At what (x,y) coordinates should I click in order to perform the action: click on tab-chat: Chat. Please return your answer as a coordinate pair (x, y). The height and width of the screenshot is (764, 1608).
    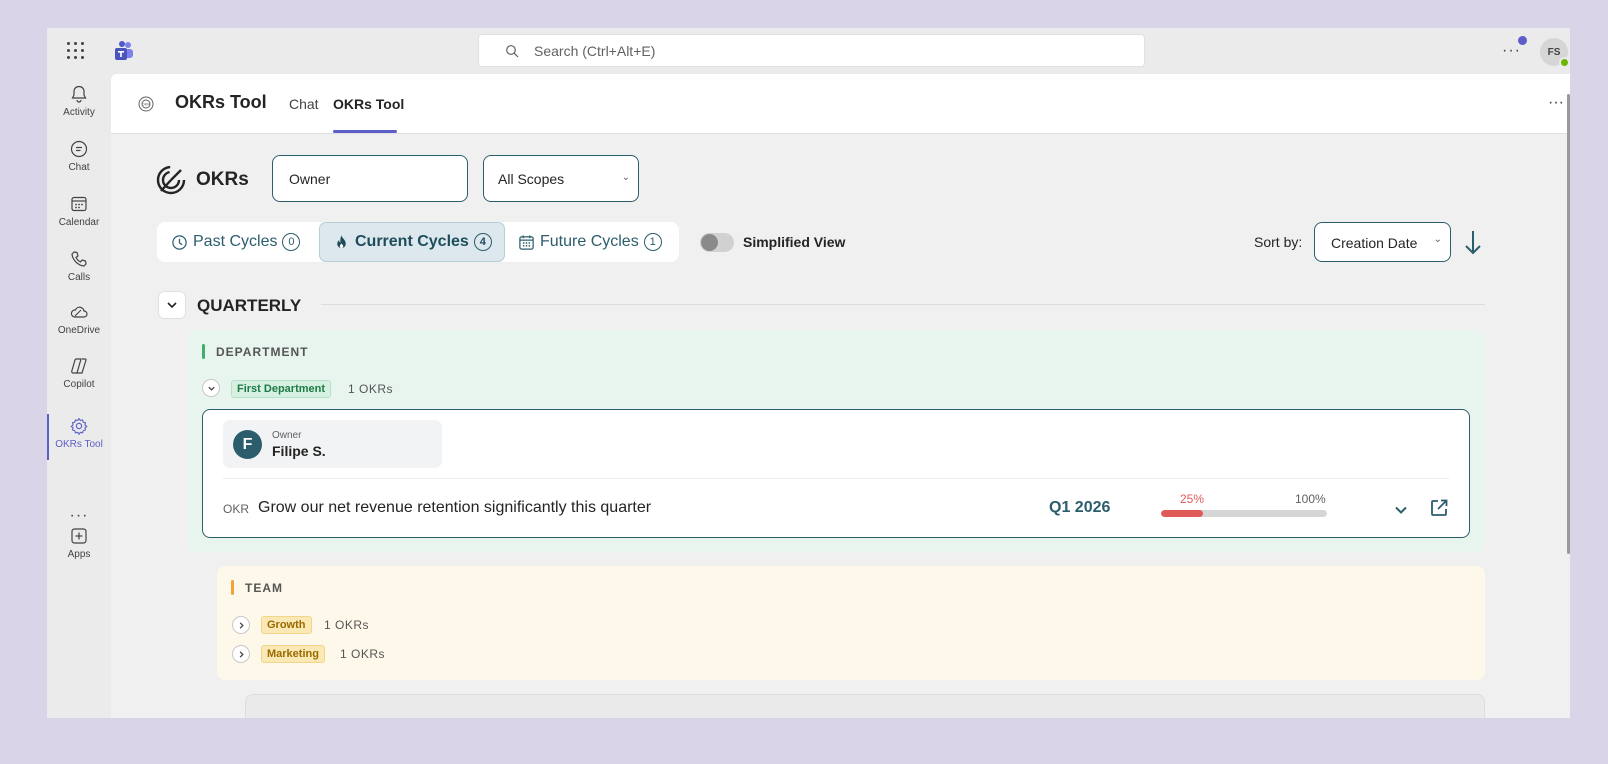
    Looking at the image, I should click on (304, 104).